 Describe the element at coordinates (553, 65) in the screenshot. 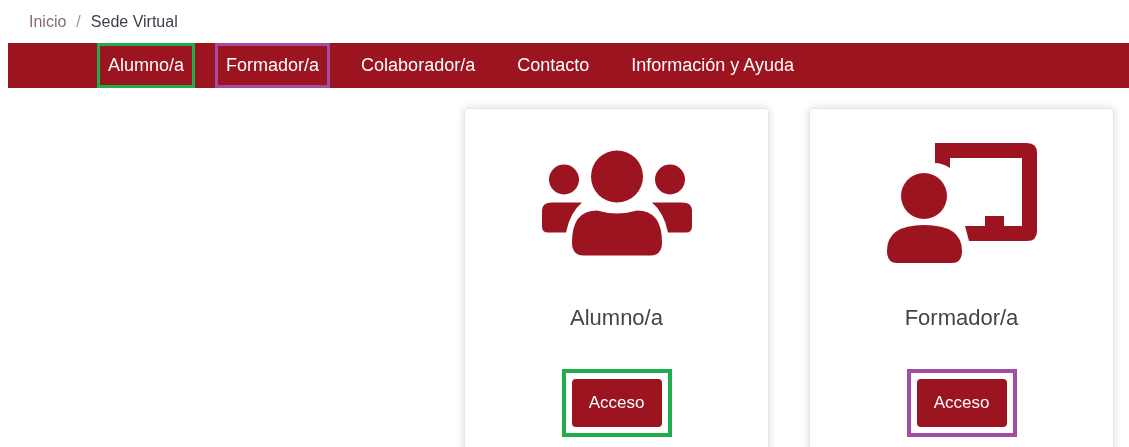

I see `nav-link: Contacto` at that location.